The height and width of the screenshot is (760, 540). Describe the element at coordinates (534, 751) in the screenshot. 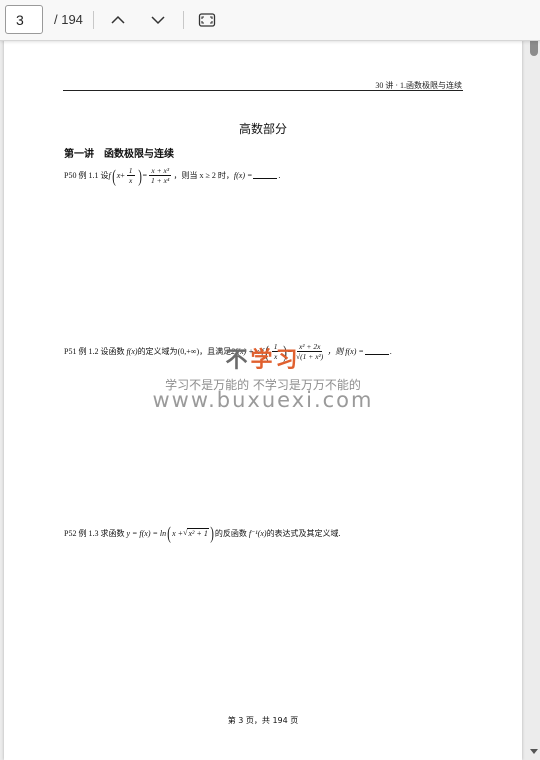

I see `scroll-down-arrow-icon` at that location.